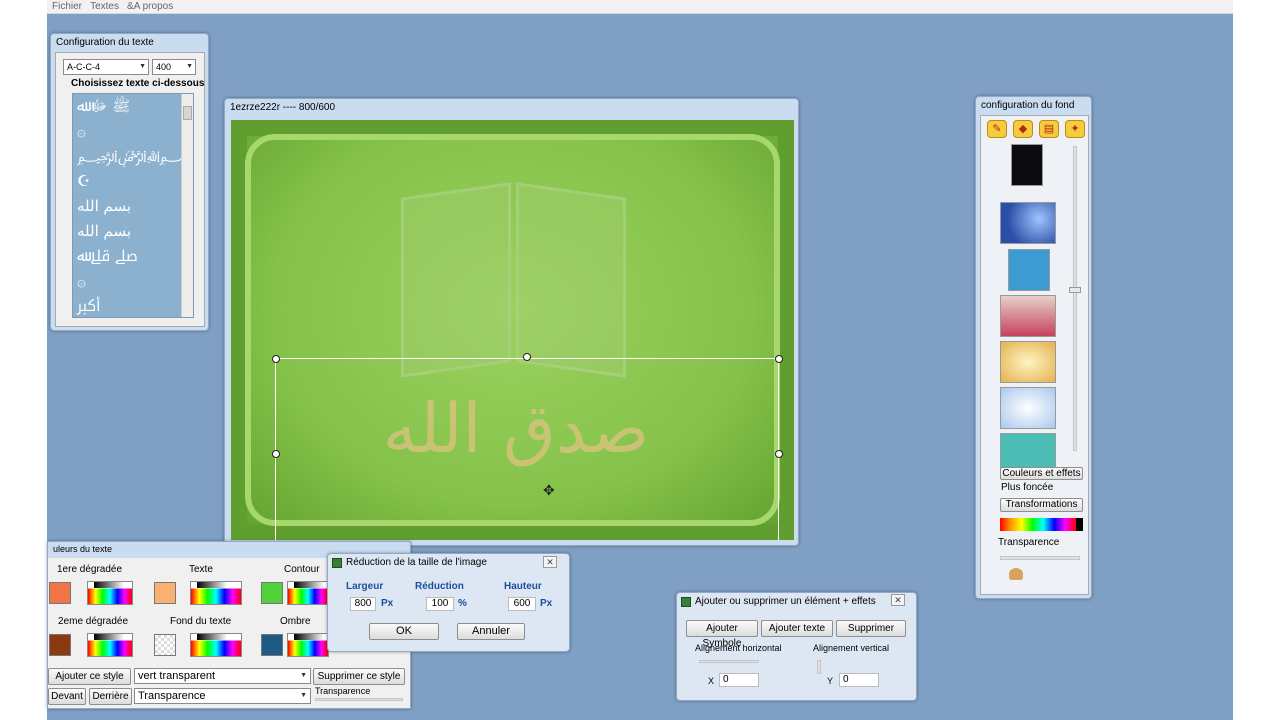 The height and width of the screenshot is (720, 1280). Describe the element at coordinates (439, 586) in the screenshot. I see `reduction-label: Réduction` at that location.